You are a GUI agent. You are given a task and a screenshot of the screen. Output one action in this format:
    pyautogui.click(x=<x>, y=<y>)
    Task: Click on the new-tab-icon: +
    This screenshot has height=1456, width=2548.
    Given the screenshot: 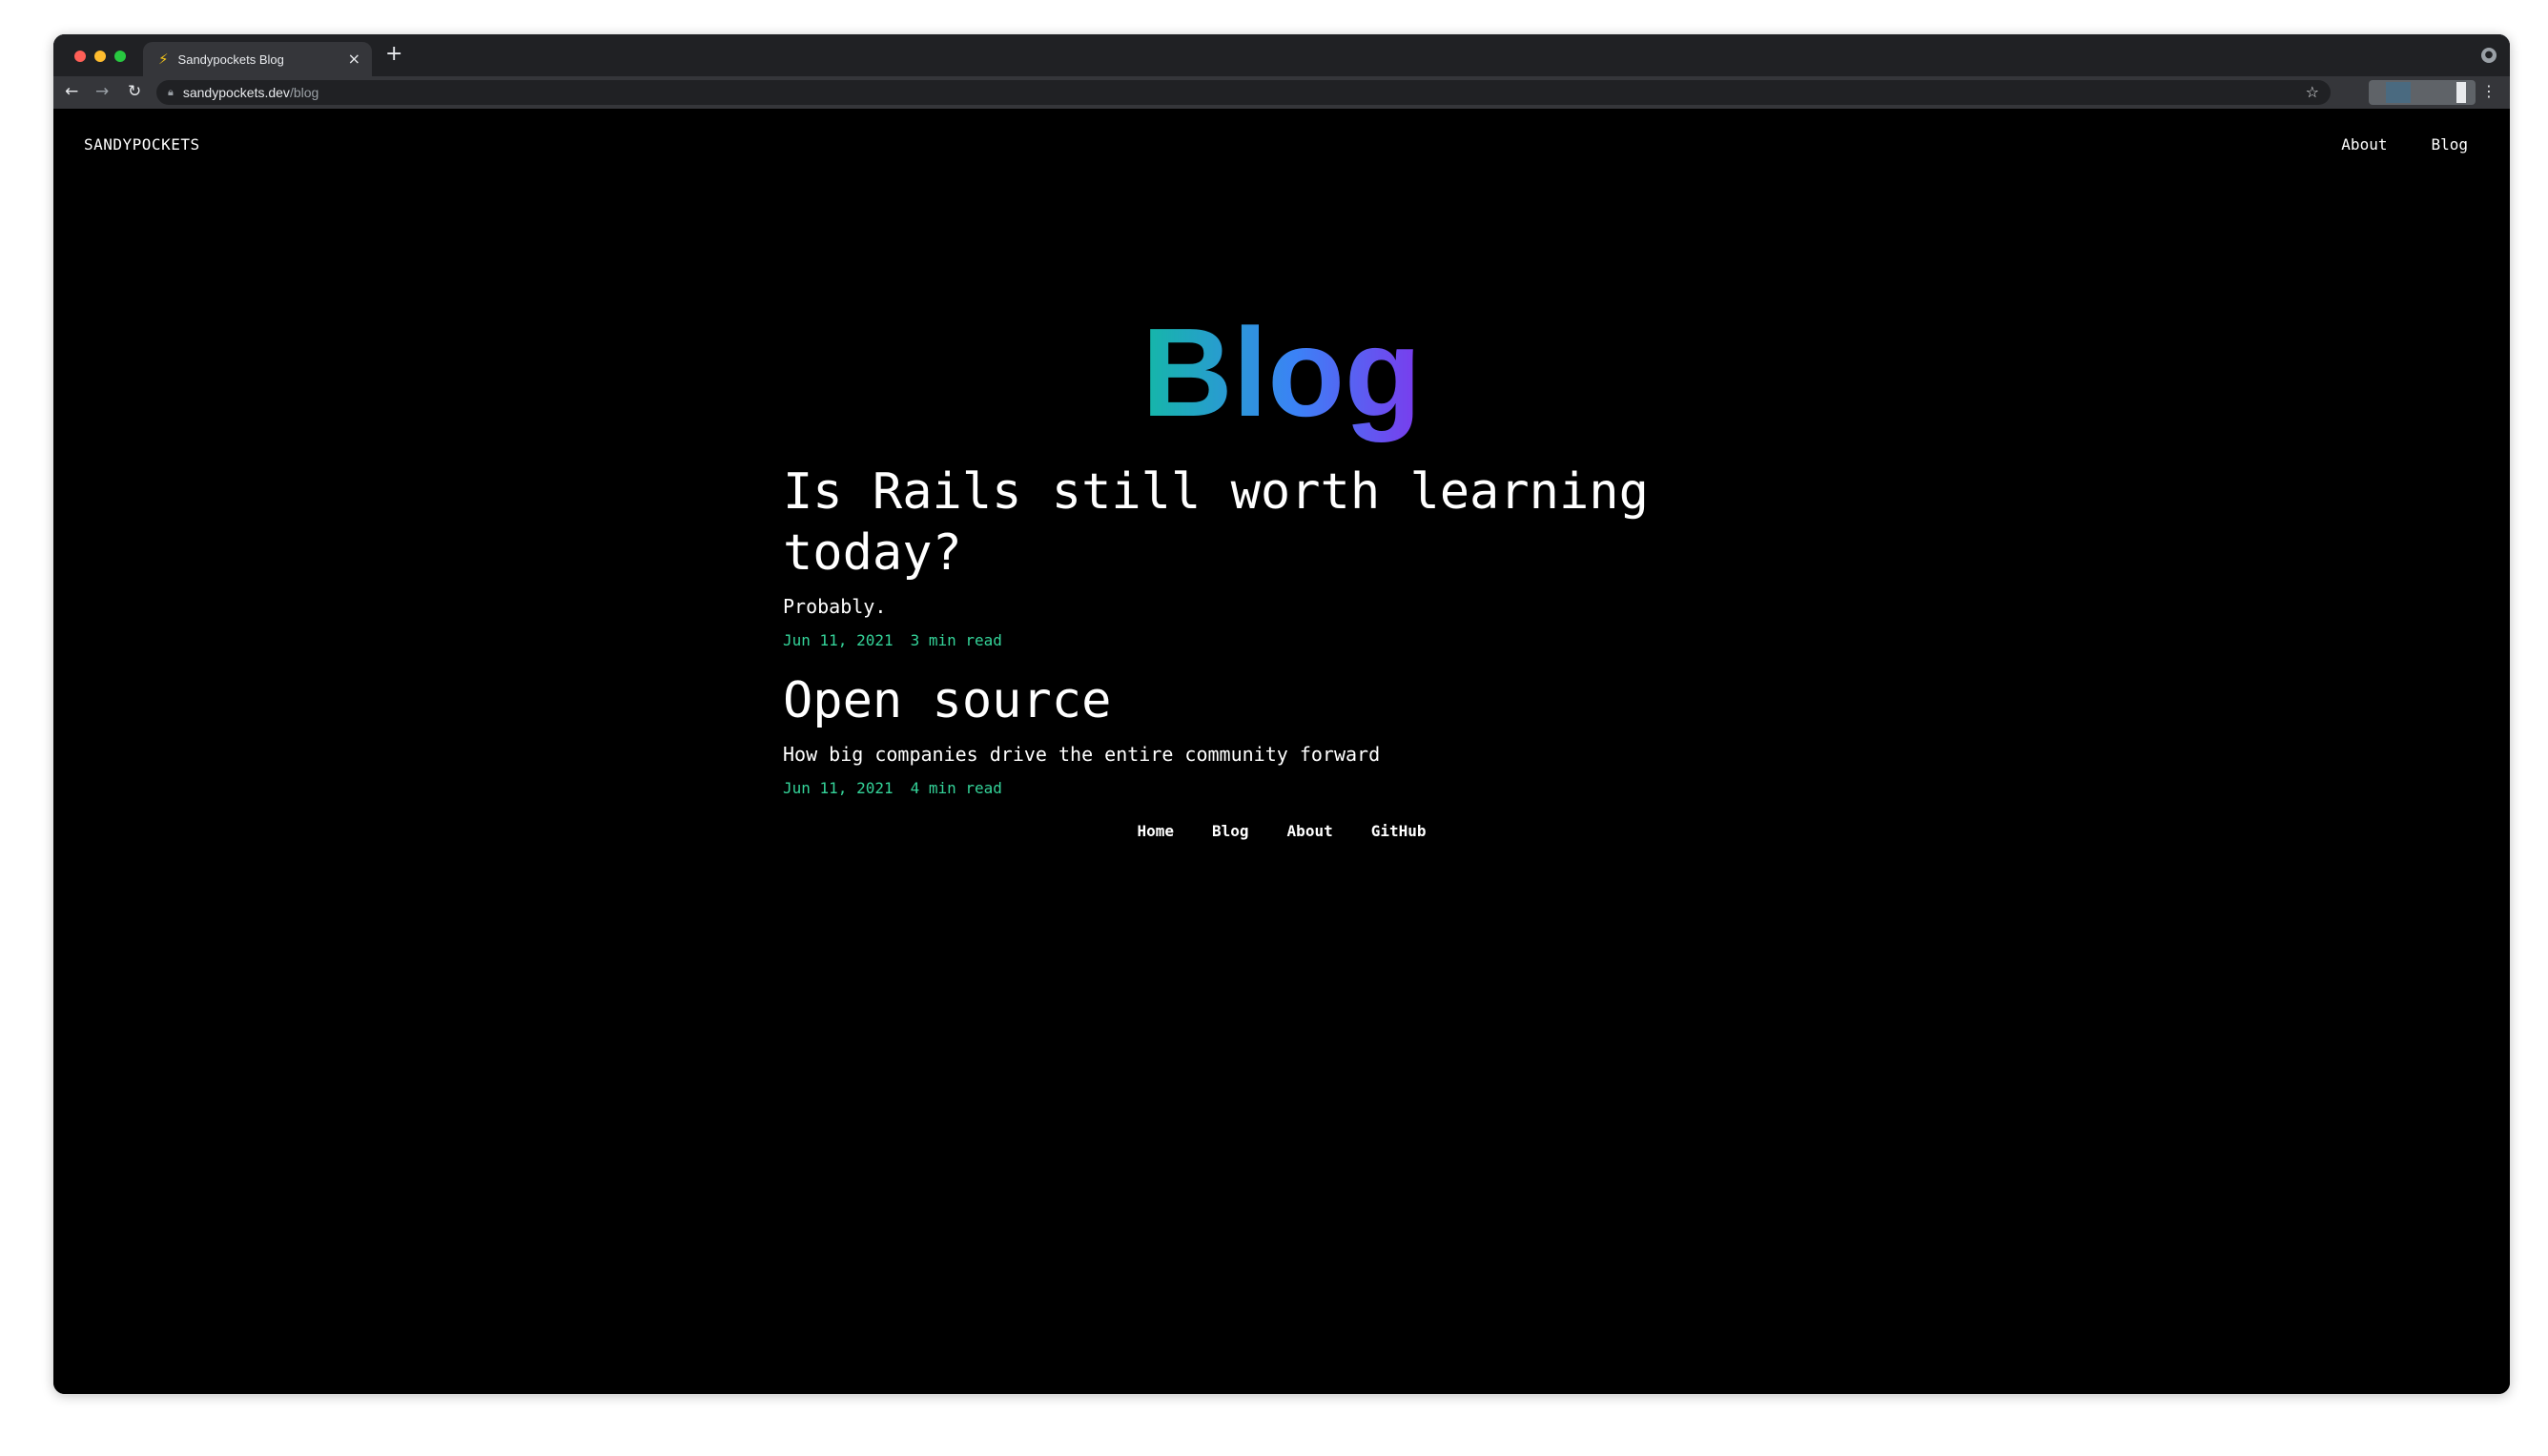 What is the action you would take?
    pyautogui.click(x=393, y=54)
    